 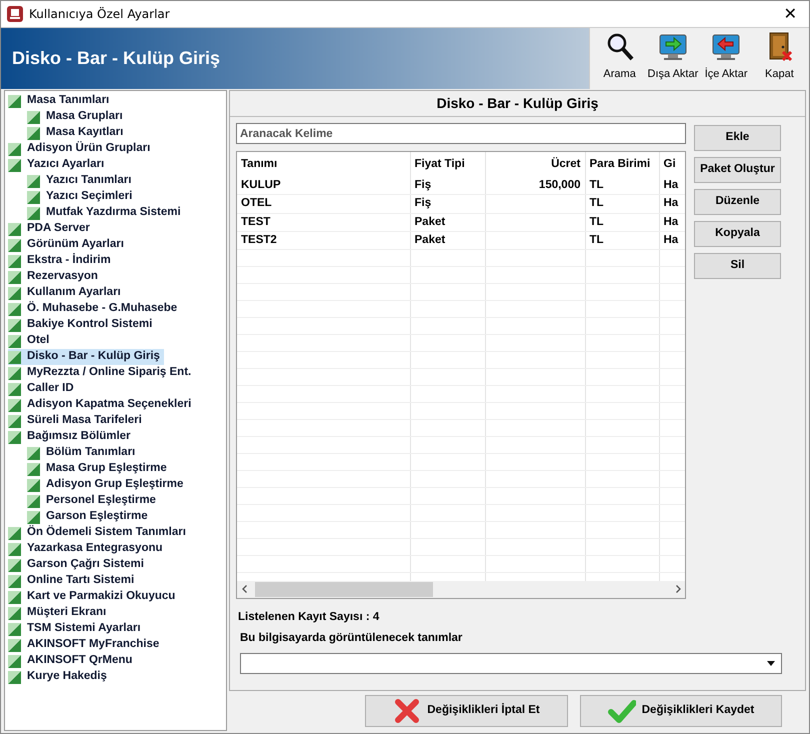 What do you see at coordinates (737, 202) in the screenshot?
I see `action-button: Düzenle` at bounding box center [737, 202].